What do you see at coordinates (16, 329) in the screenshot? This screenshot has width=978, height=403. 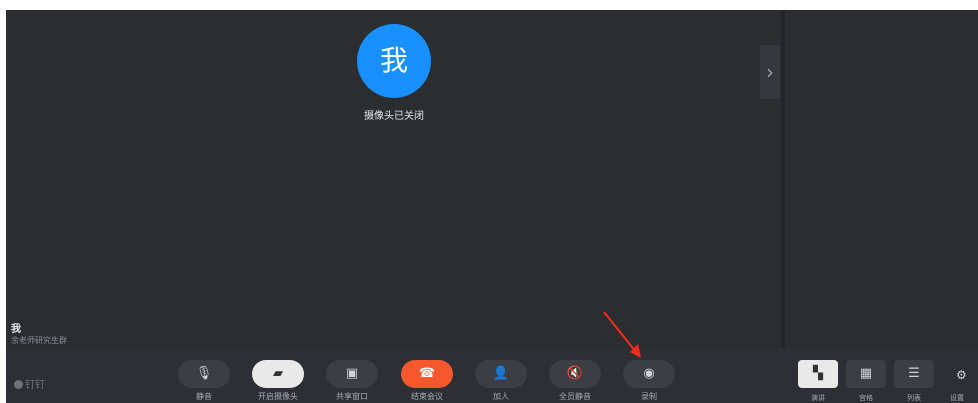 I see `participant-name: 我` at bounding box center [16, 329].